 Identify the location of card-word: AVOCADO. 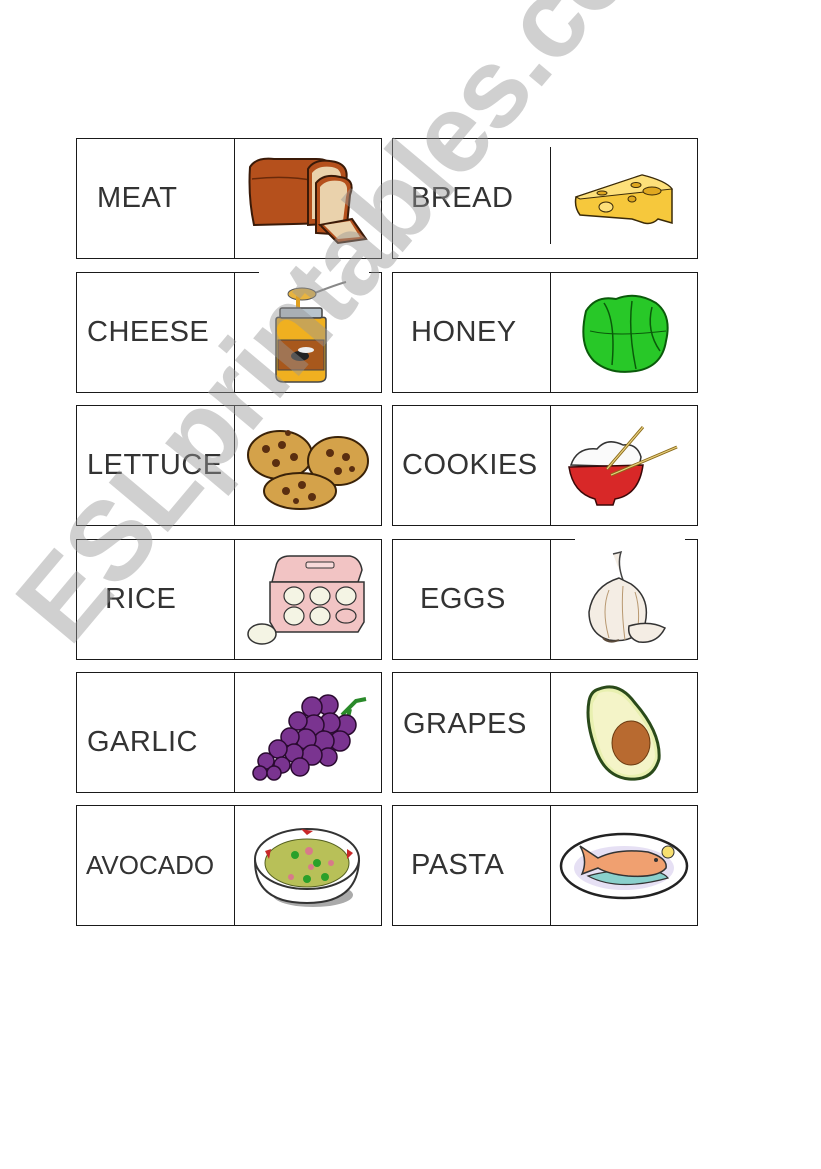
(150, 865).